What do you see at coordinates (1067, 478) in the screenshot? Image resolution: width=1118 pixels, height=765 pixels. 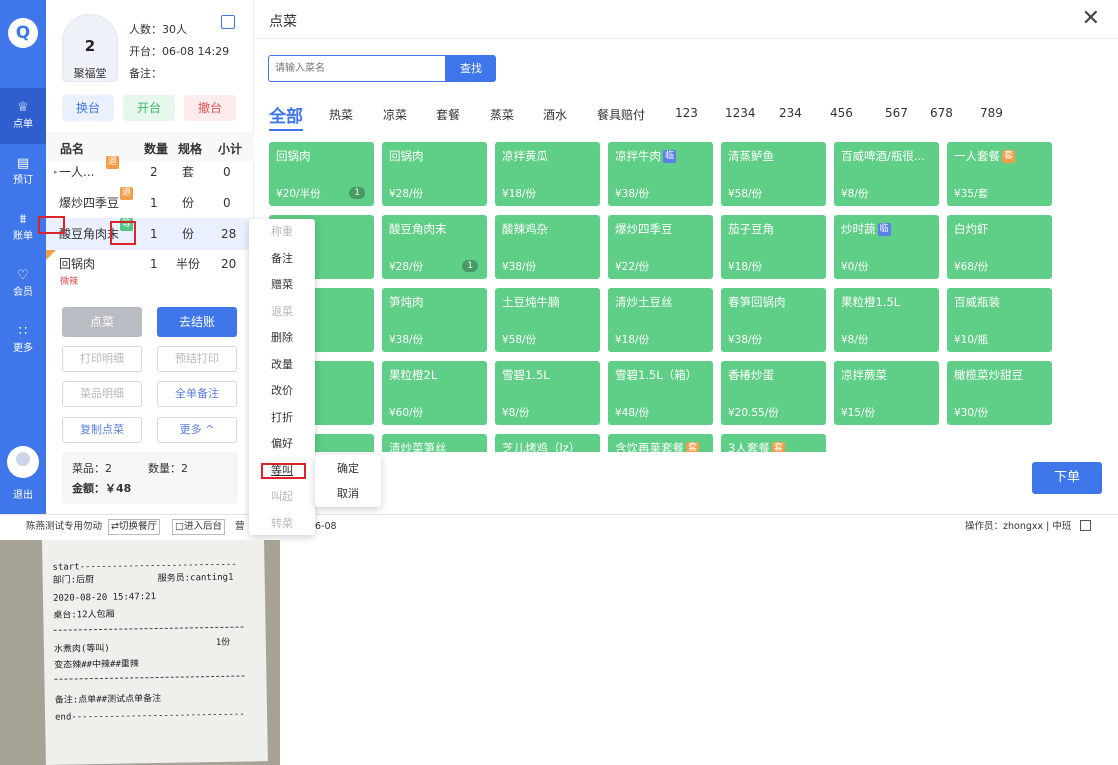 I see `submit-order-button: 下单` at bounding box center [1067, 478].